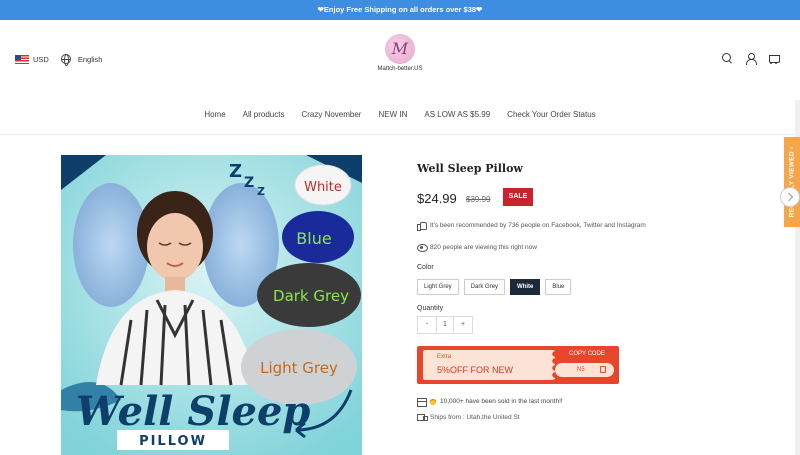 Image resolution: width=800 pixels, height=455 pixels. I want to click on quantity-label: Quantity, so click(430, 308).